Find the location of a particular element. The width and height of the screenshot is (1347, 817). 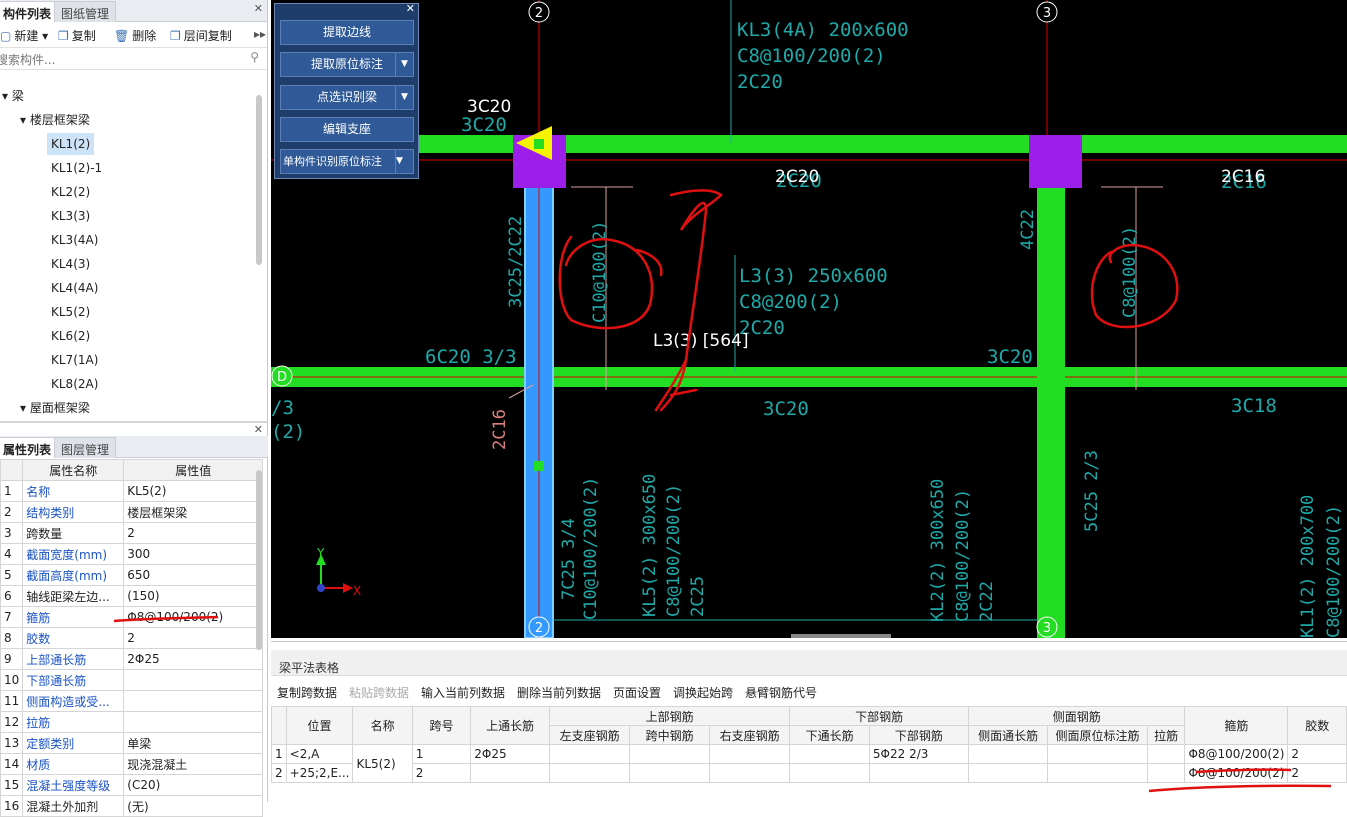

tree-item: KL2(2) is located at coordinates (70, 192).